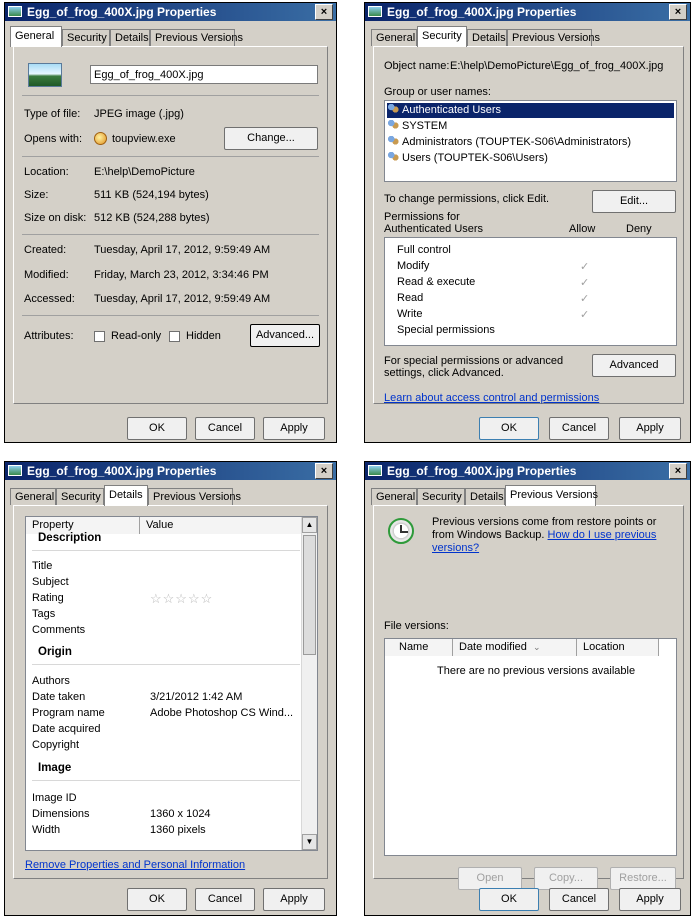 Image resolution: width=691 pixels, height=920 pixels. What do you see at coordinates (46, 172) in the screenshot?
I see `location-label: Location:` at bounding box center [46, 172].